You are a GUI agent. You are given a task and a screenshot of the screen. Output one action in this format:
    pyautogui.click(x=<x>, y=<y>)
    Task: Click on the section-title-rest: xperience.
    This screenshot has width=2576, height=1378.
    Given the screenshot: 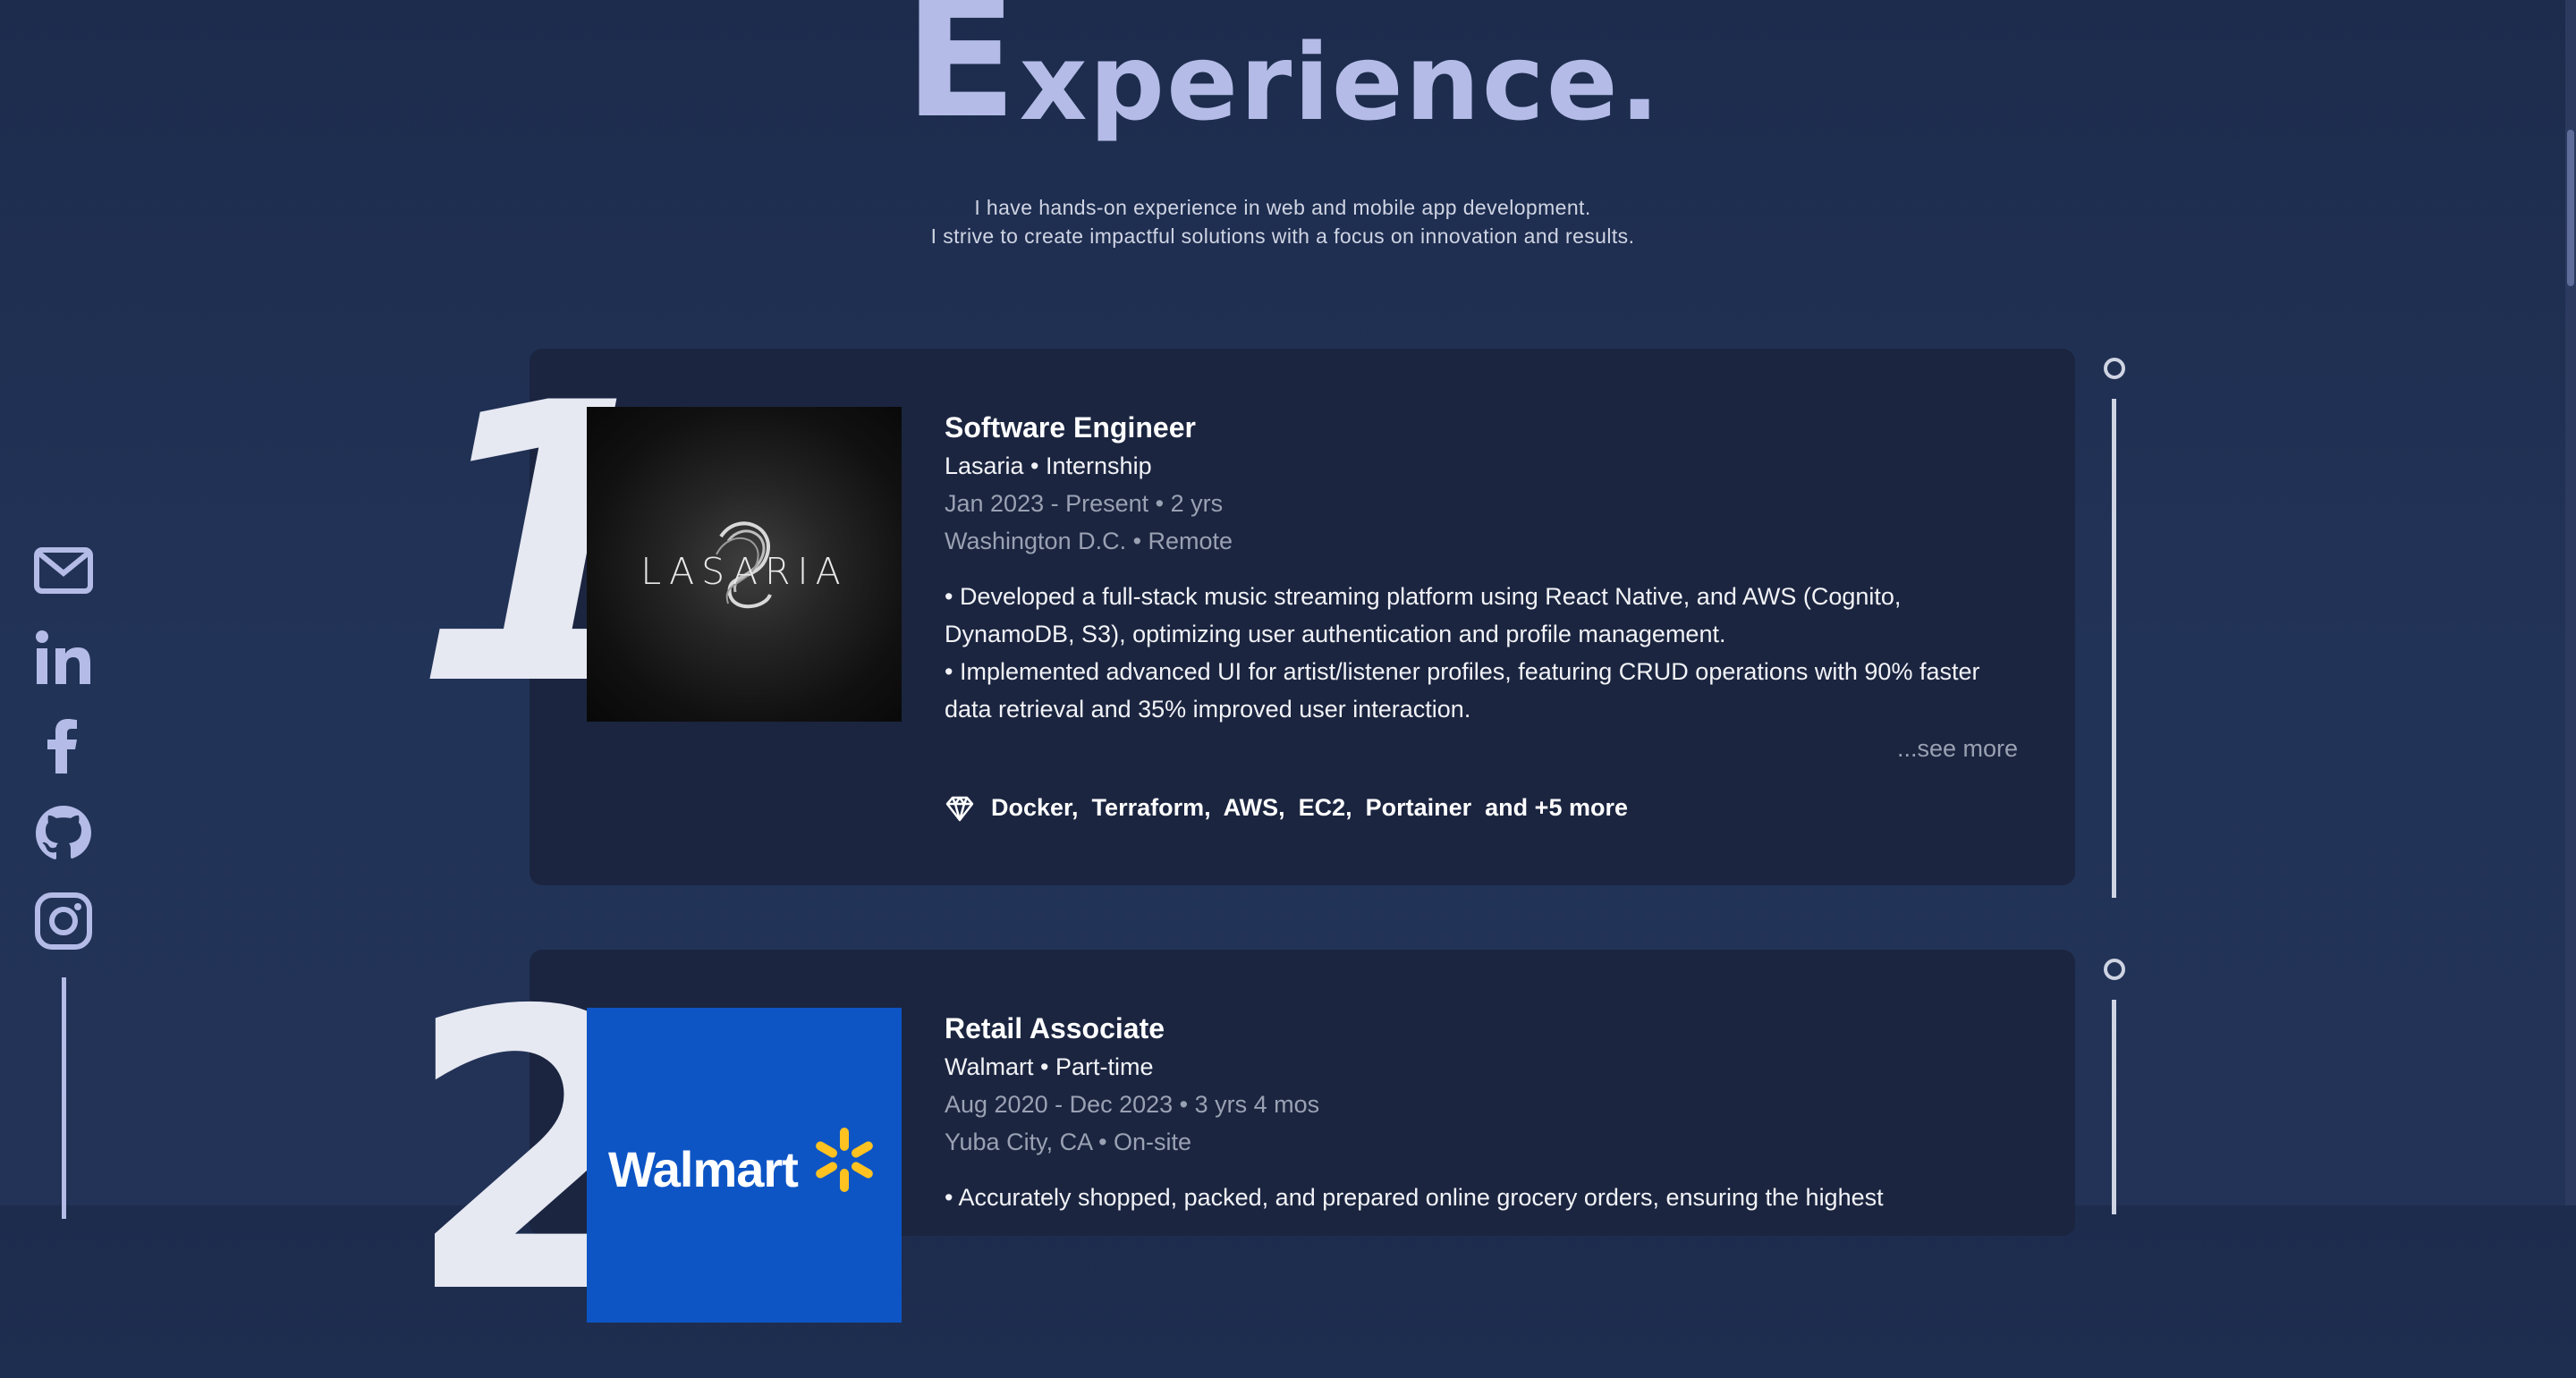 What is the action you would take?
    pyautogui.click(x=1340, y=82)
    